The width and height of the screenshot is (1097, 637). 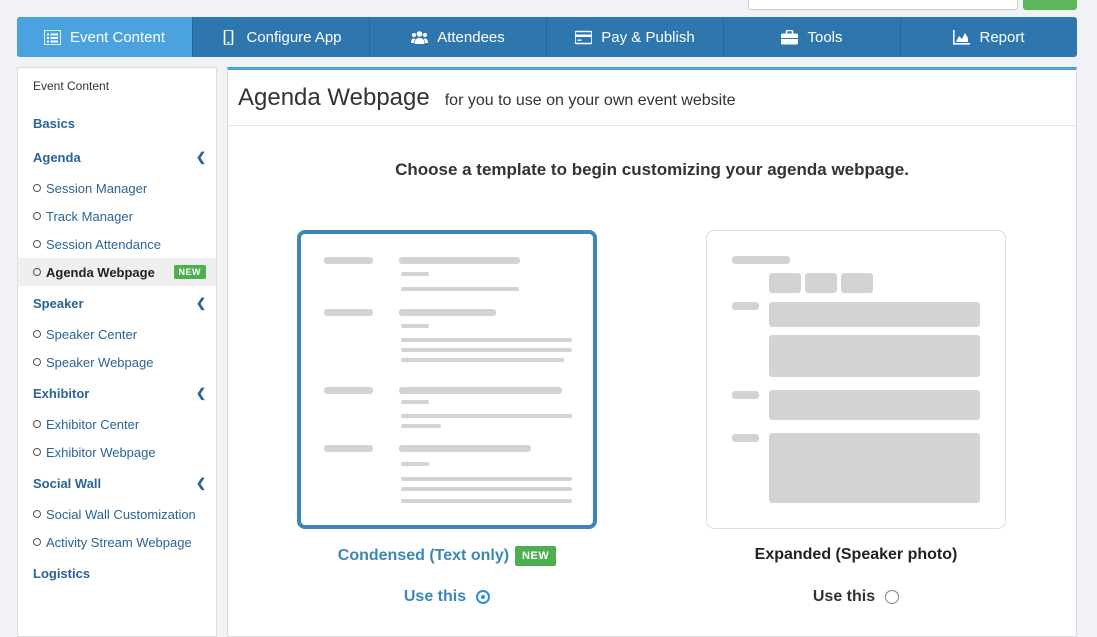 What do you see at coordinates (825, 37) in the screenshot?
I see `tab-label: Tools` at bounding box center [825, 37].